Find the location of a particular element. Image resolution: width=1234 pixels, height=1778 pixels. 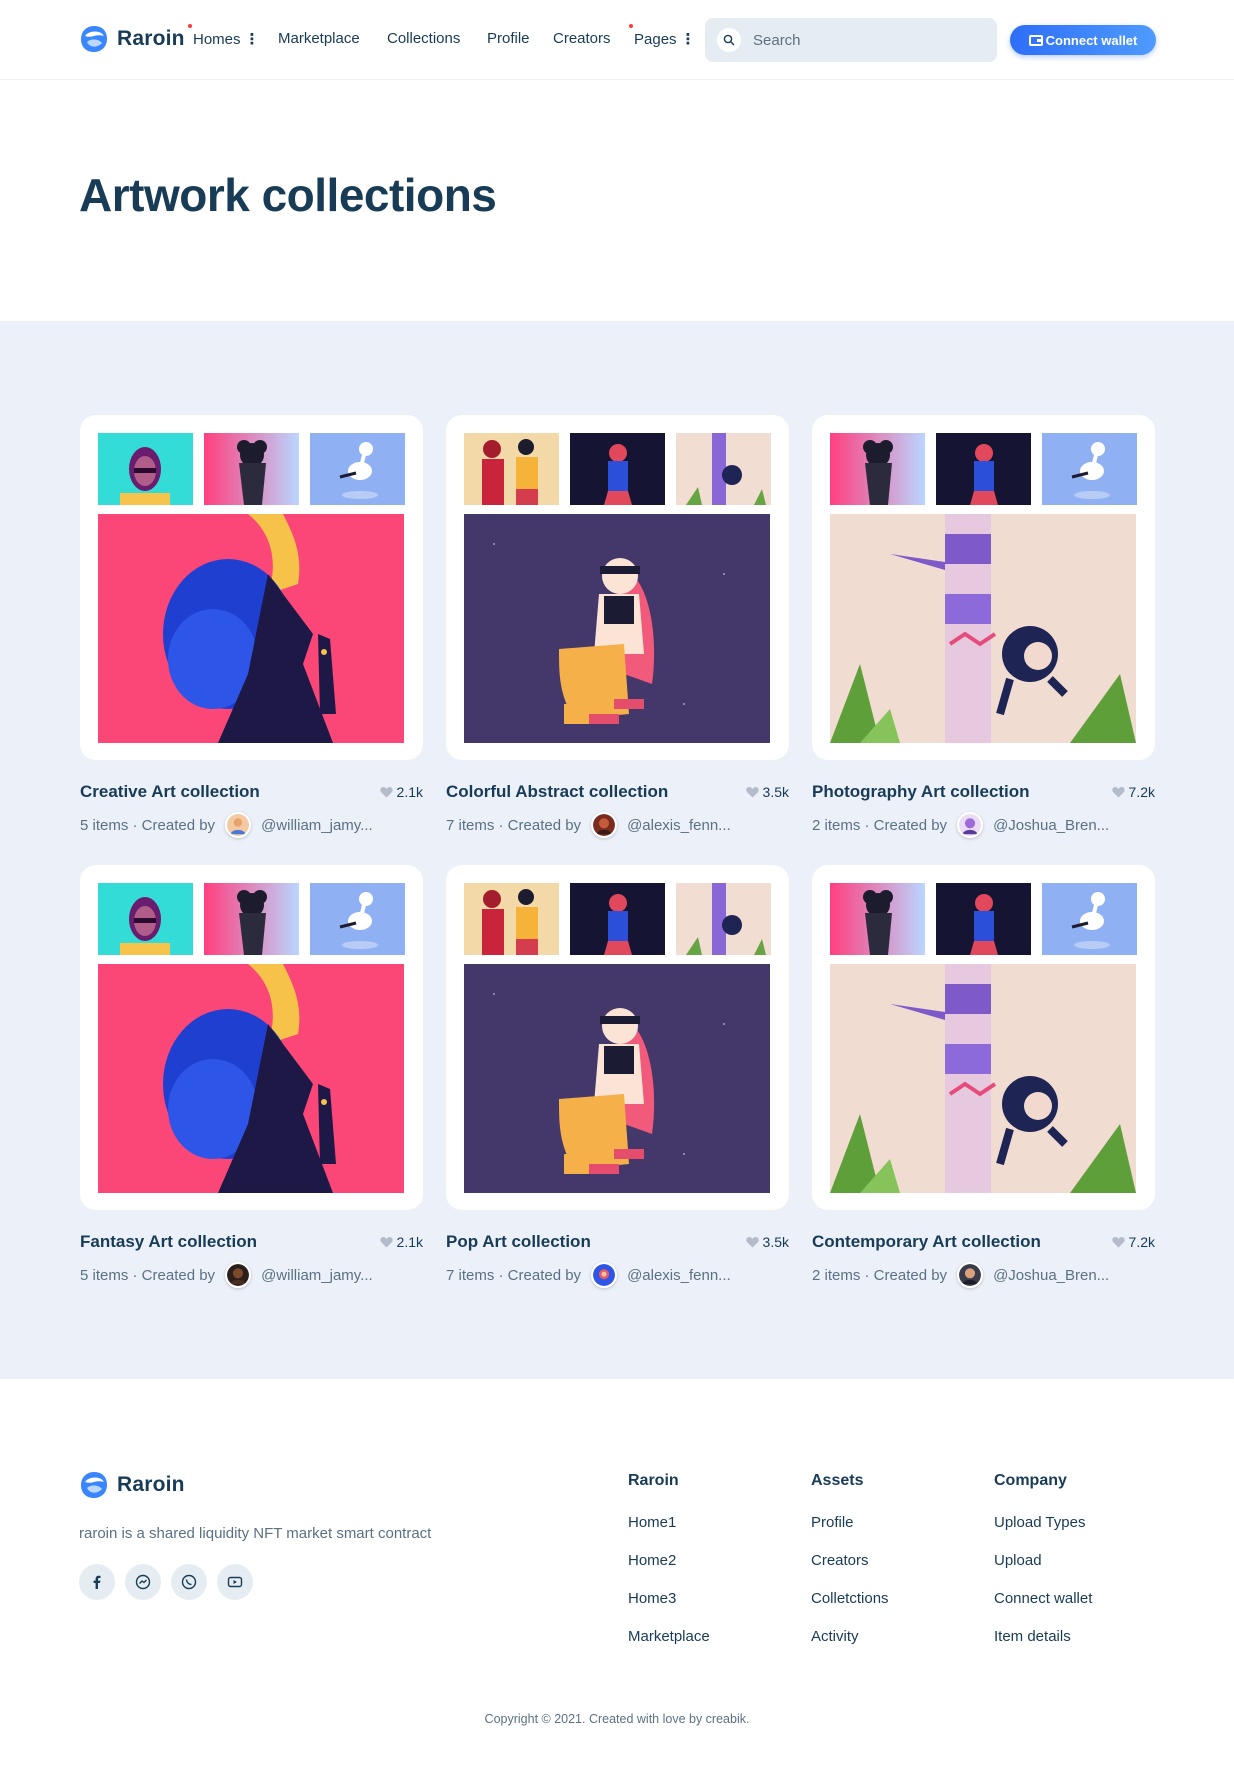

brand-name: Raroin is located at coordinates (151, 38).